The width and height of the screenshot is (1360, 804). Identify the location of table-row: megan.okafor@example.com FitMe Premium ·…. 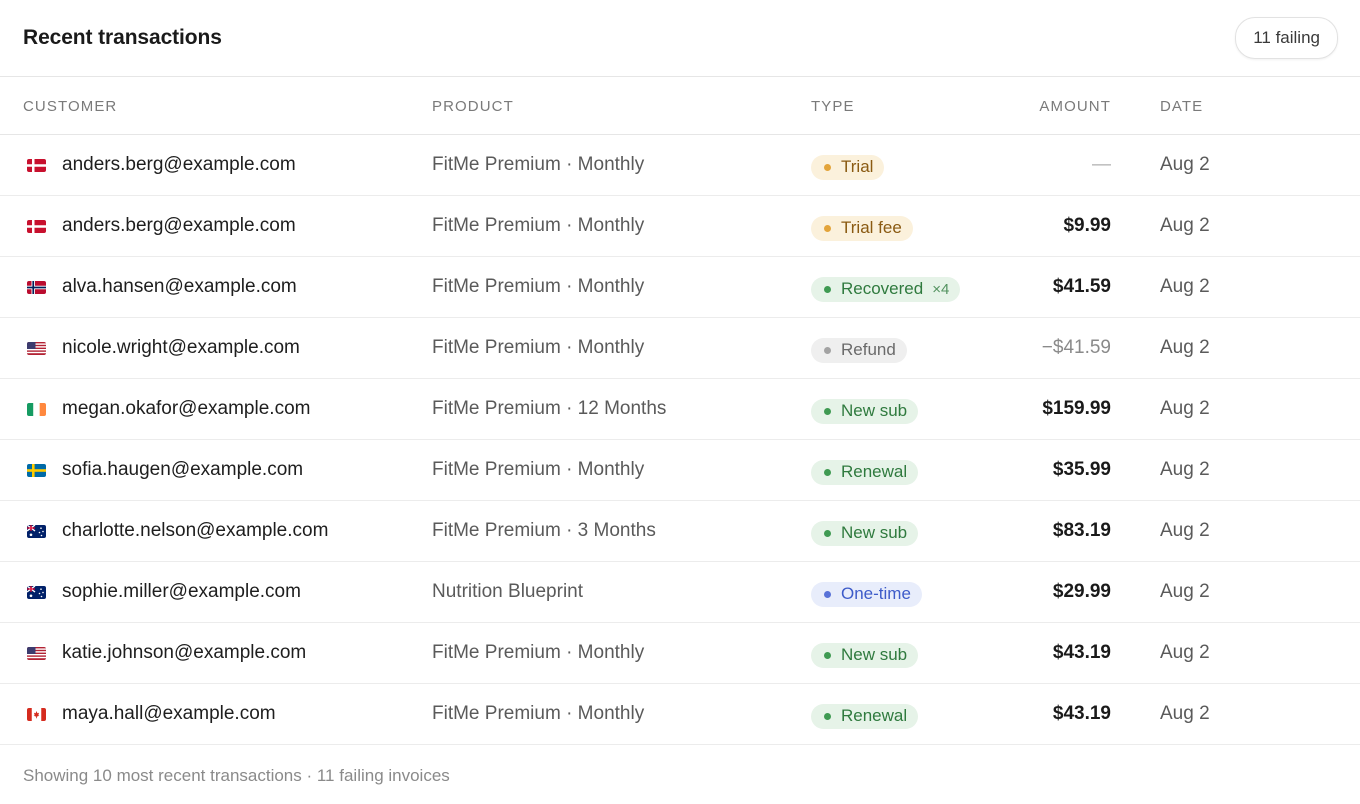
(680, 409).